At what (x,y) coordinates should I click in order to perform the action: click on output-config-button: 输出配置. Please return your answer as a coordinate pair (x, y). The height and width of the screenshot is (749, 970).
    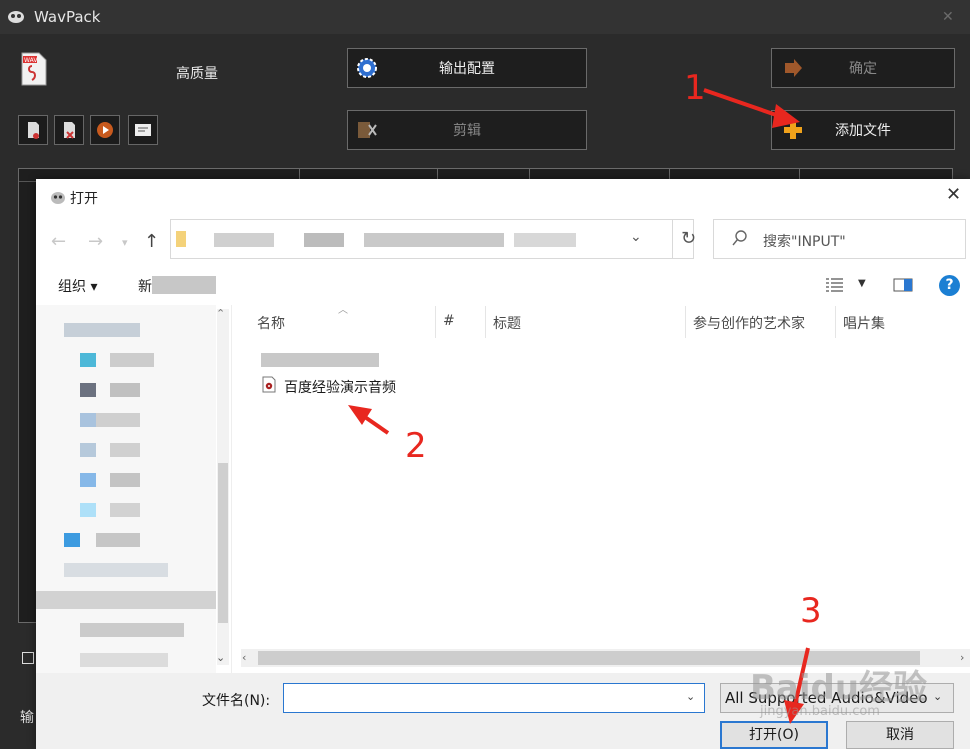
    Looking at the image, I should click on (467, 68).